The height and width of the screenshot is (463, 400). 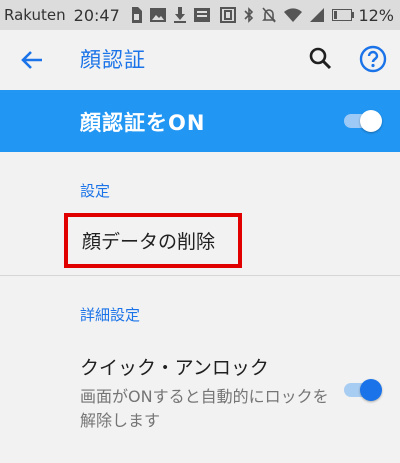 I want to click on status-bar: Rakuten 20:47 12%, so click(x=200, y=15).